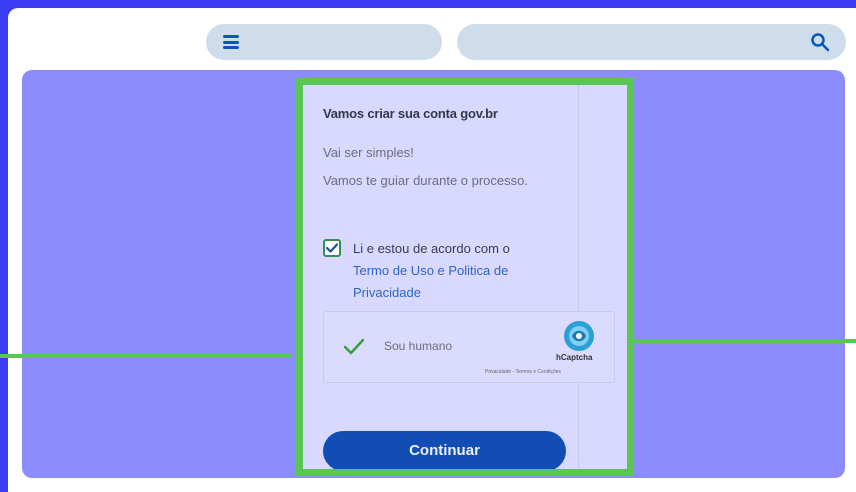 The image size is (856, 492). Describe the element at coordinates (523, 372) in the screenshot. I see `captcha-links: Privacidade - Termos e Condições` at that location.